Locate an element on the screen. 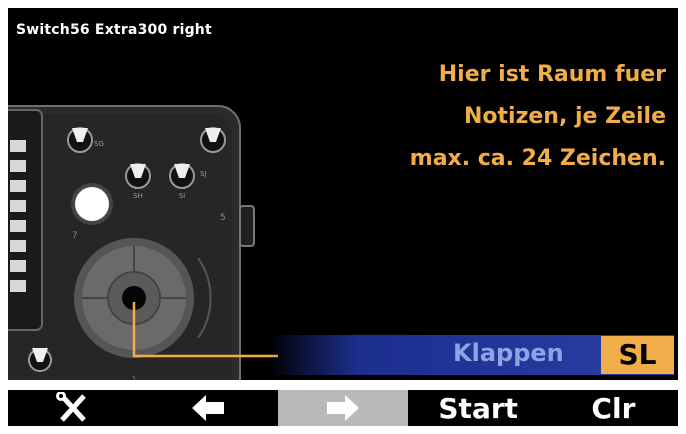 Image resolution: width=686 pixels, height=434 pixels. svg-text: SI is located at coordinates (182, 196).